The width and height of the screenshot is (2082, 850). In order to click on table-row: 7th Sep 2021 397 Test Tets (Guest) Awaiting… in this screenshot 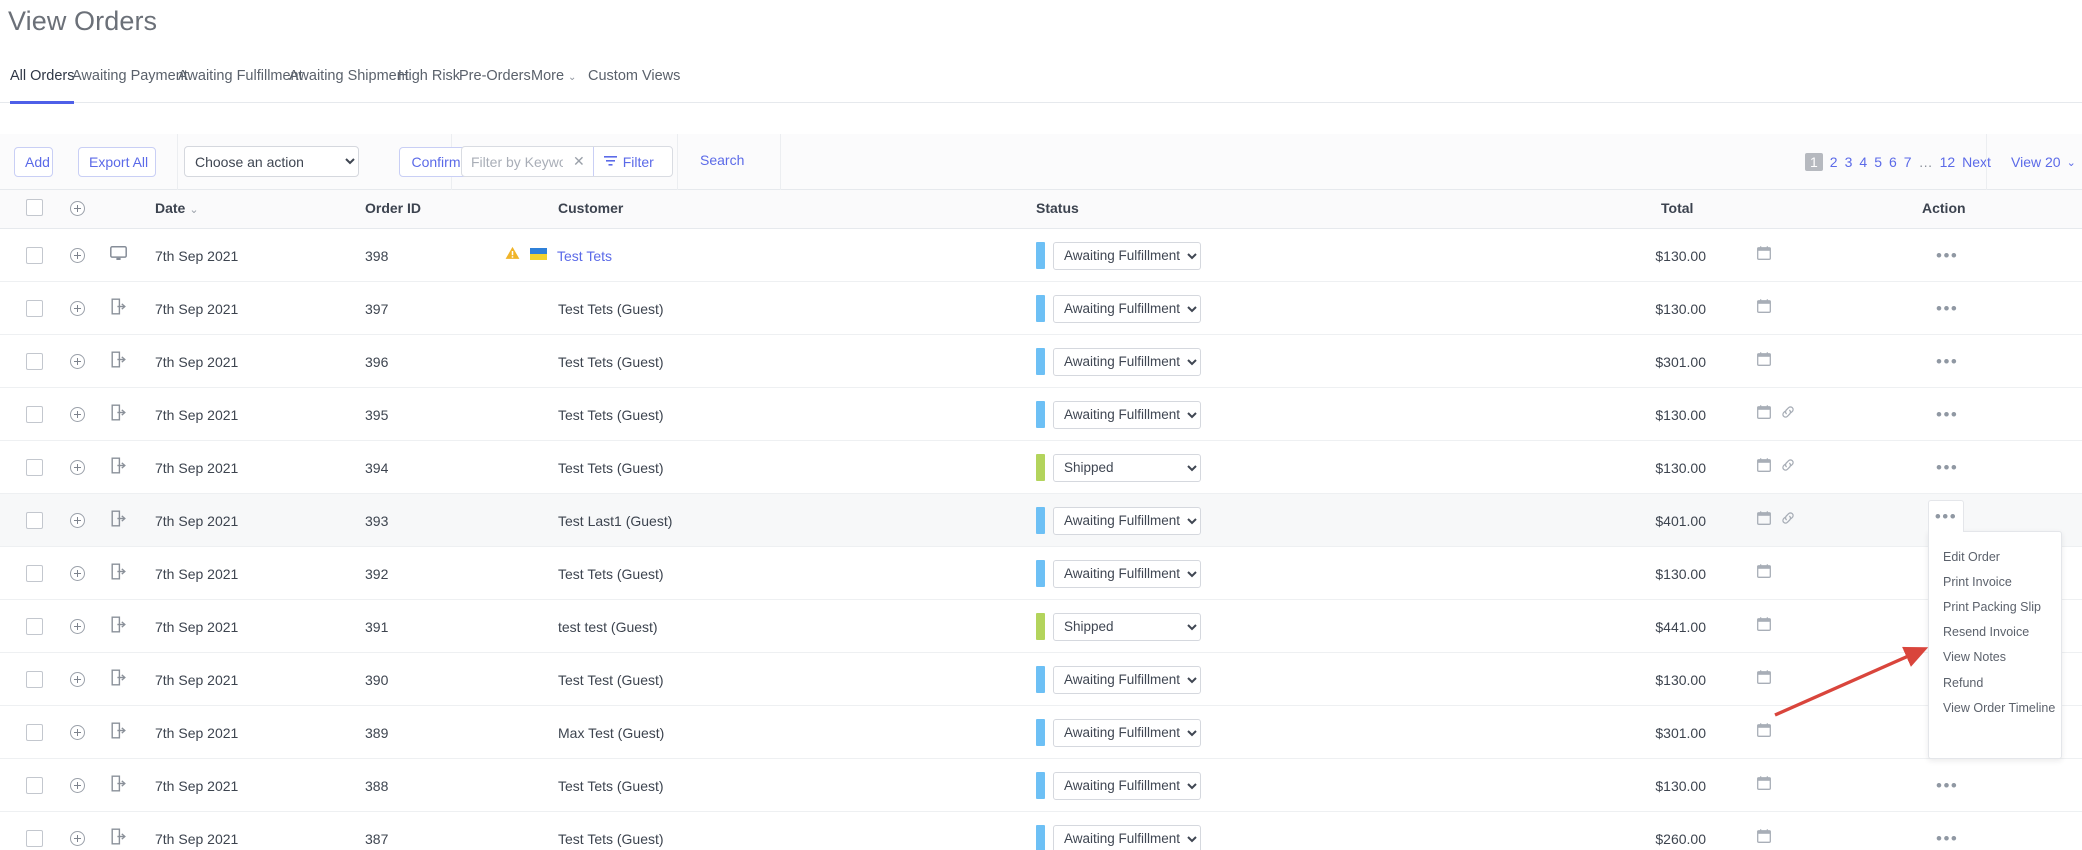, I will do `click(1041, 308)`.